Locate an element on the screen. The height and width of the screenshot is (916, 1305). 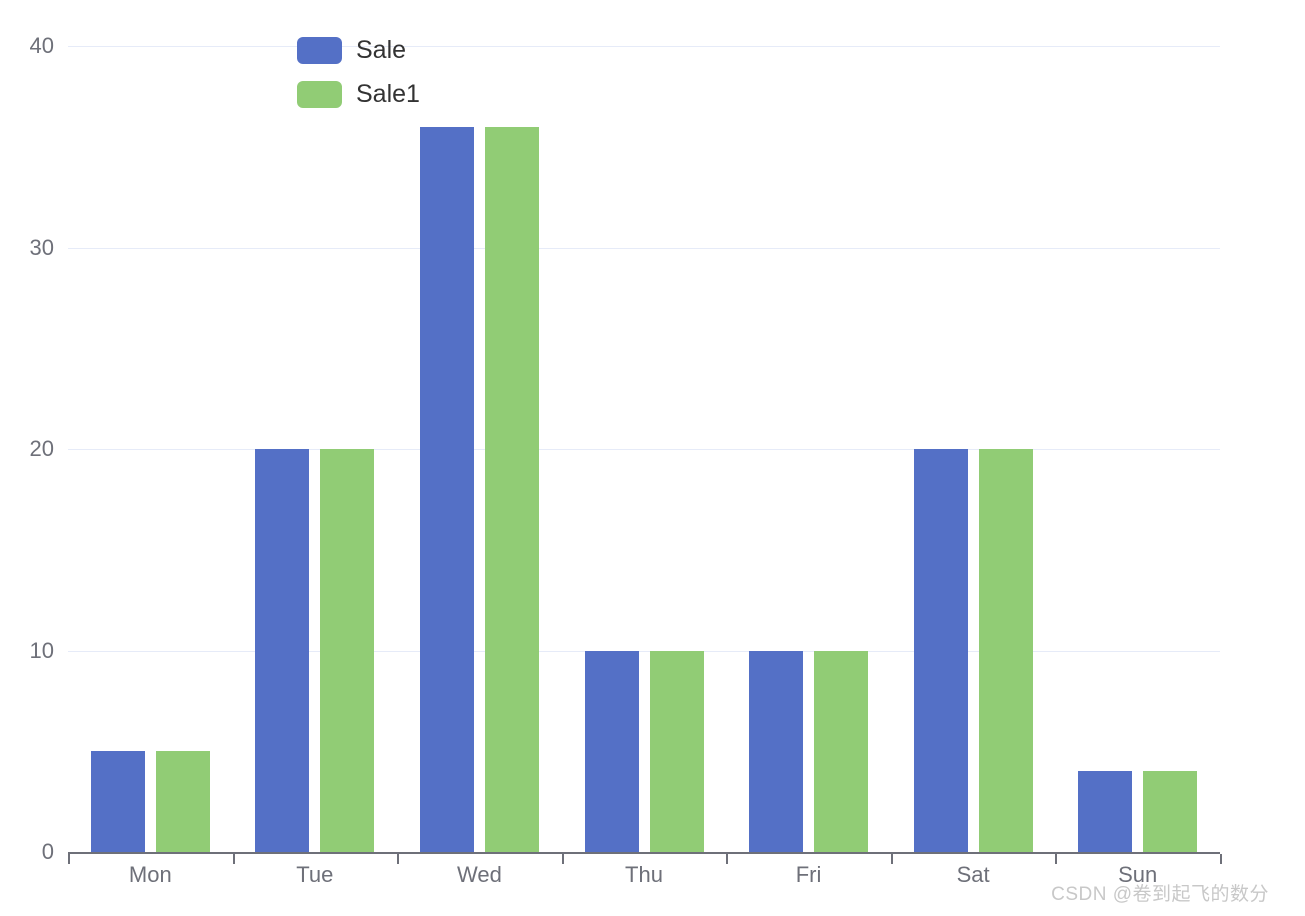
x-axis-tick-label: Tue is located at coordinates (315, 874).